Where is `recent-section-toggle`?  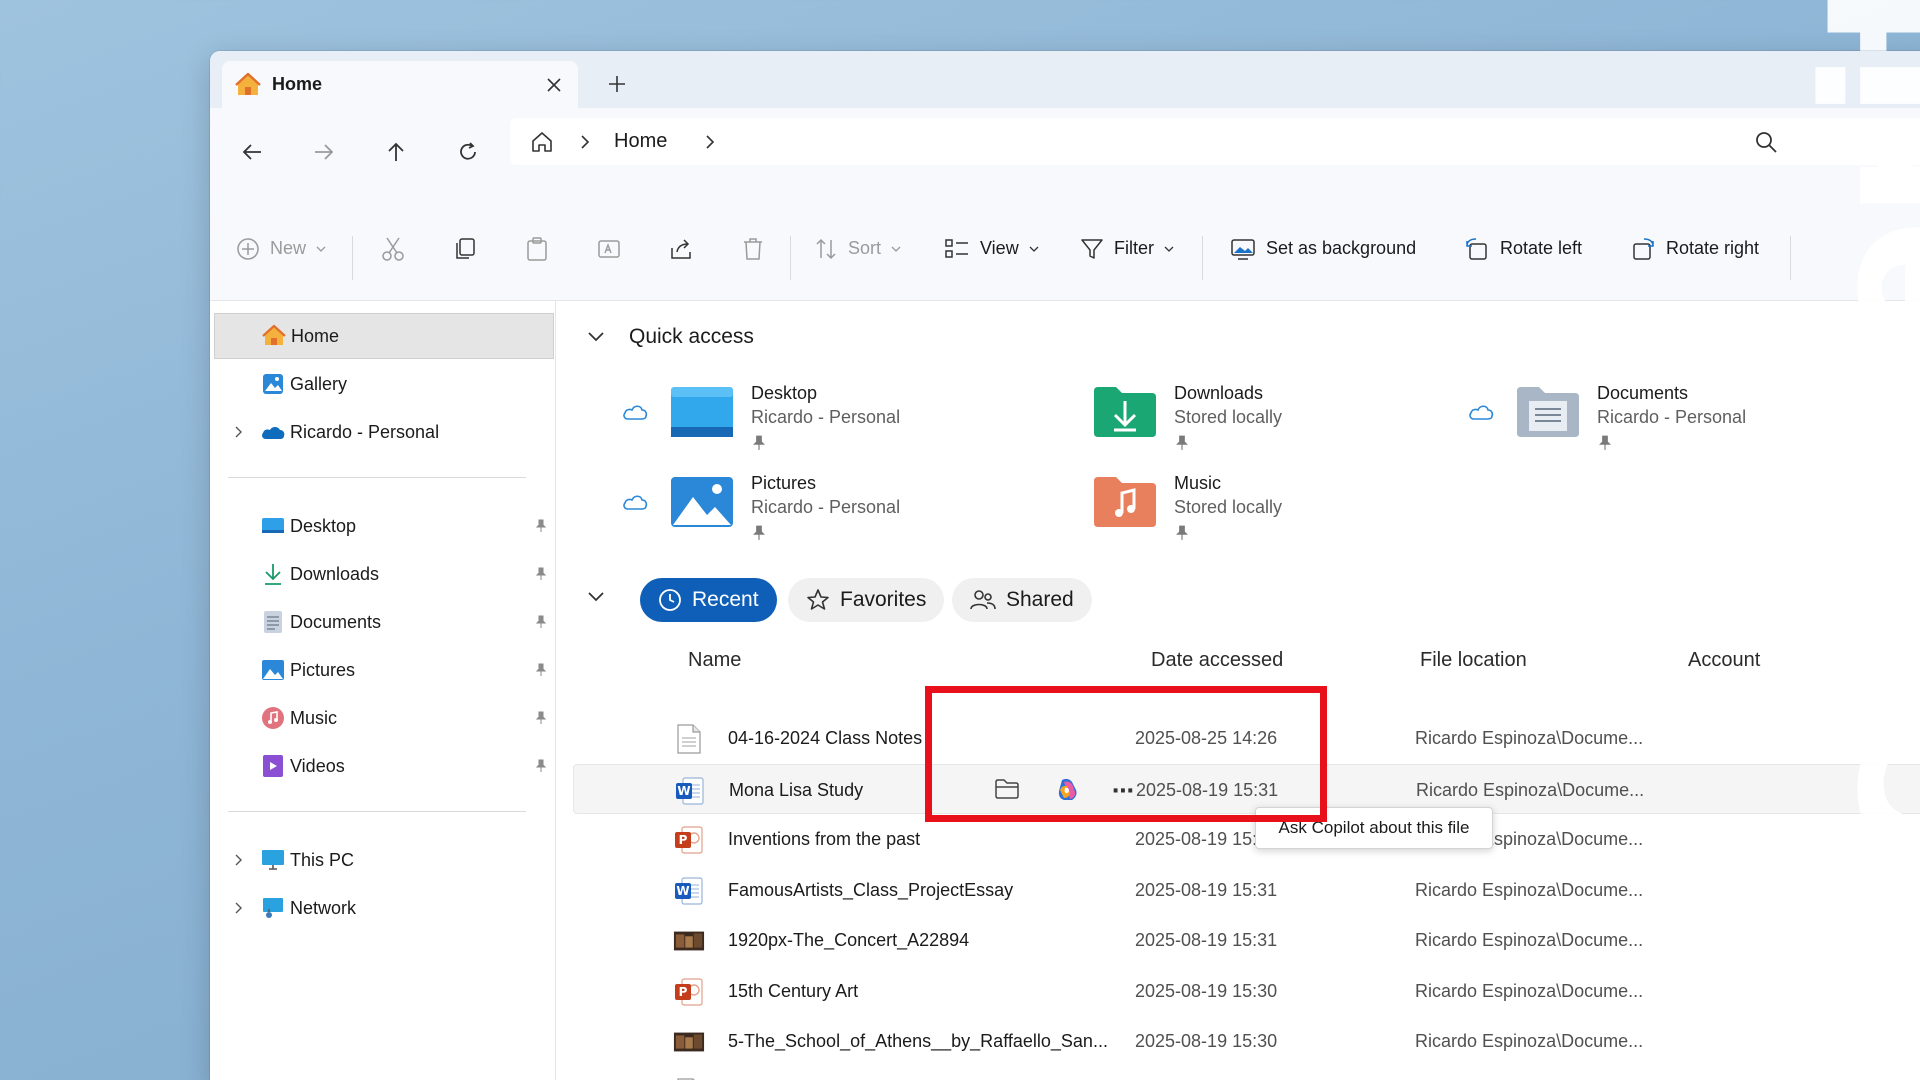
recent-section-toggle is located at coordinates (596, 597).